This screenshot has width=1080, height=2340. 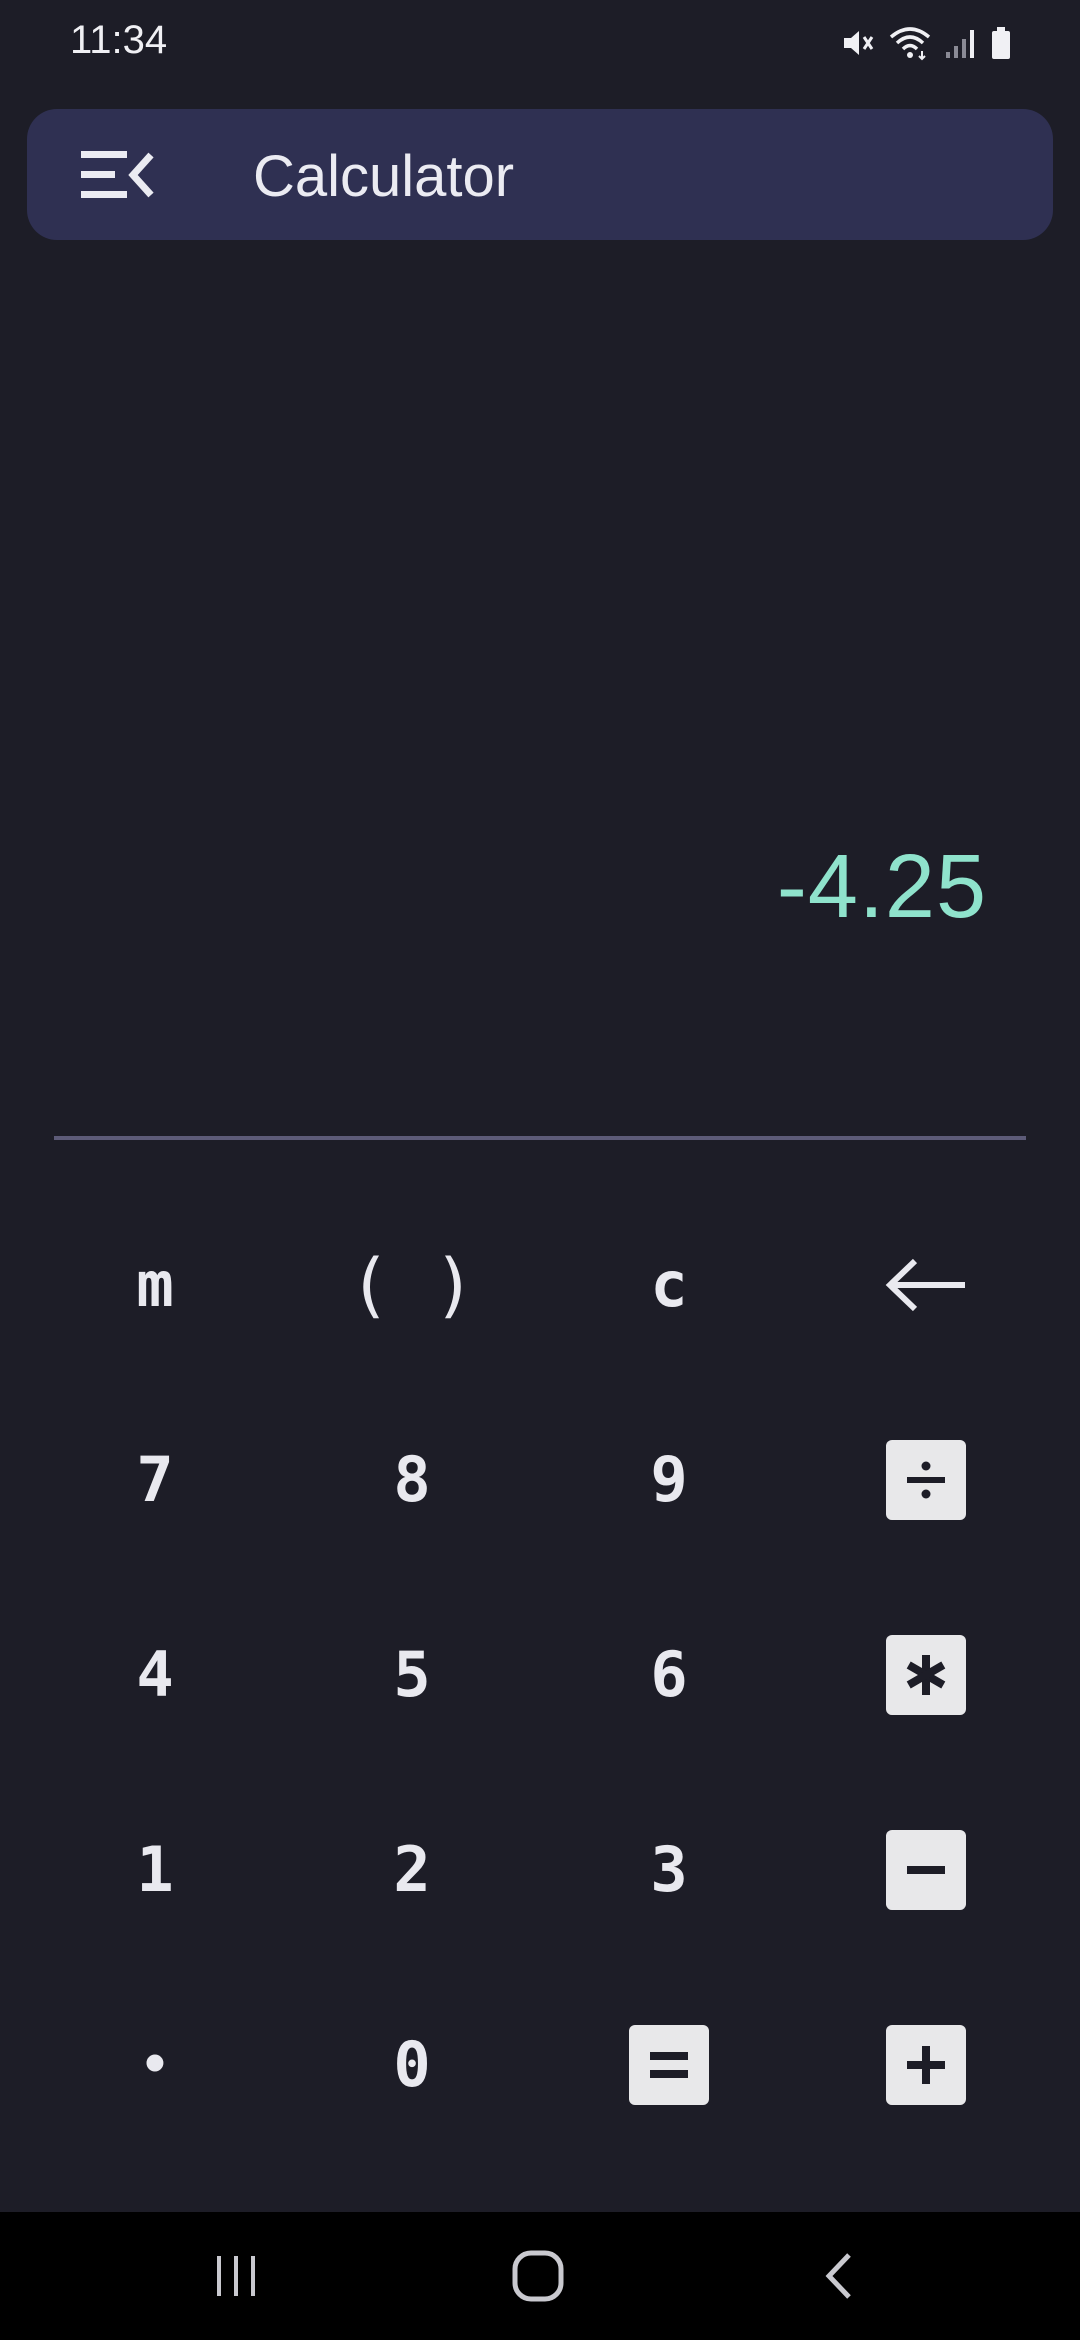 I want to click on status-bar: 11:34, so click(x=540, y=43).